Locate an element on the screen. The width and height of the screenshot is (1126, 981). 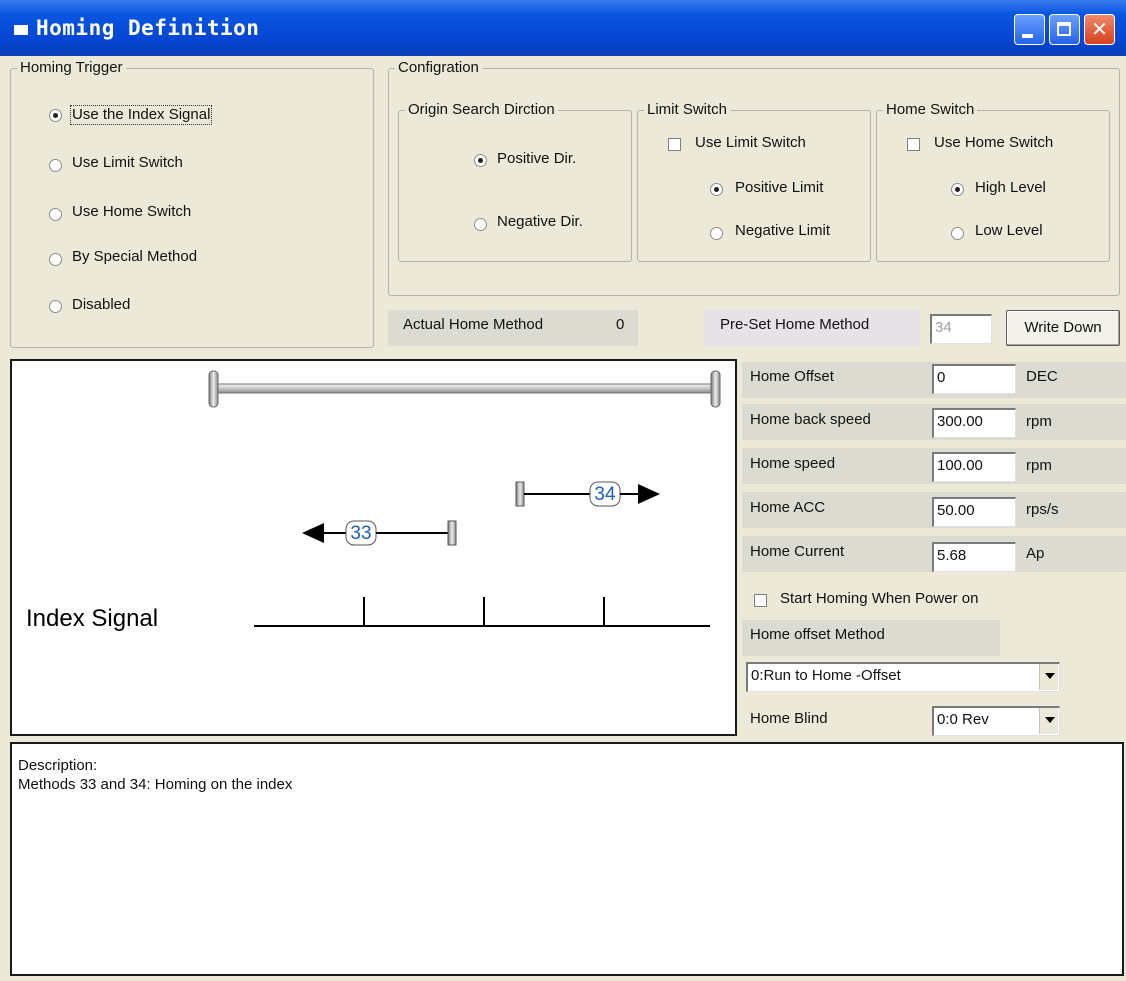
home-speed-label: Home speed is located at coordinates (793, 463).